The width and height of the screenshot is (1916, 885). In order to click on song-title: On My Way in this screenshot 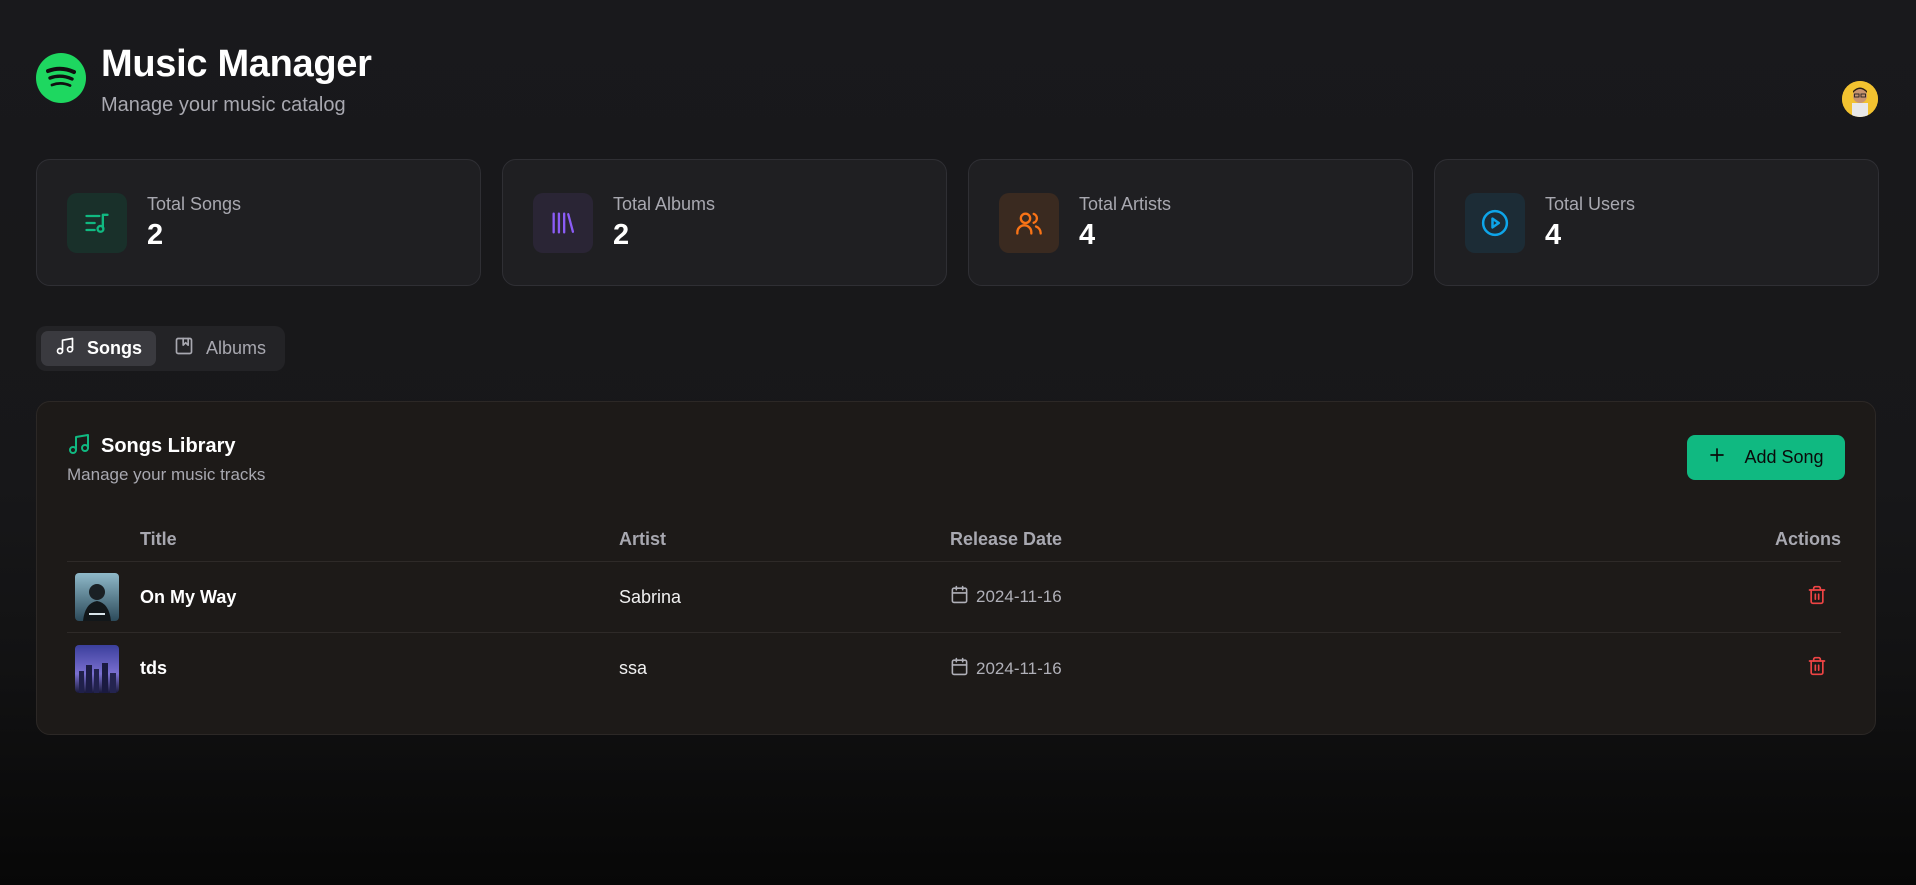, I will do `click(188, 596)`.